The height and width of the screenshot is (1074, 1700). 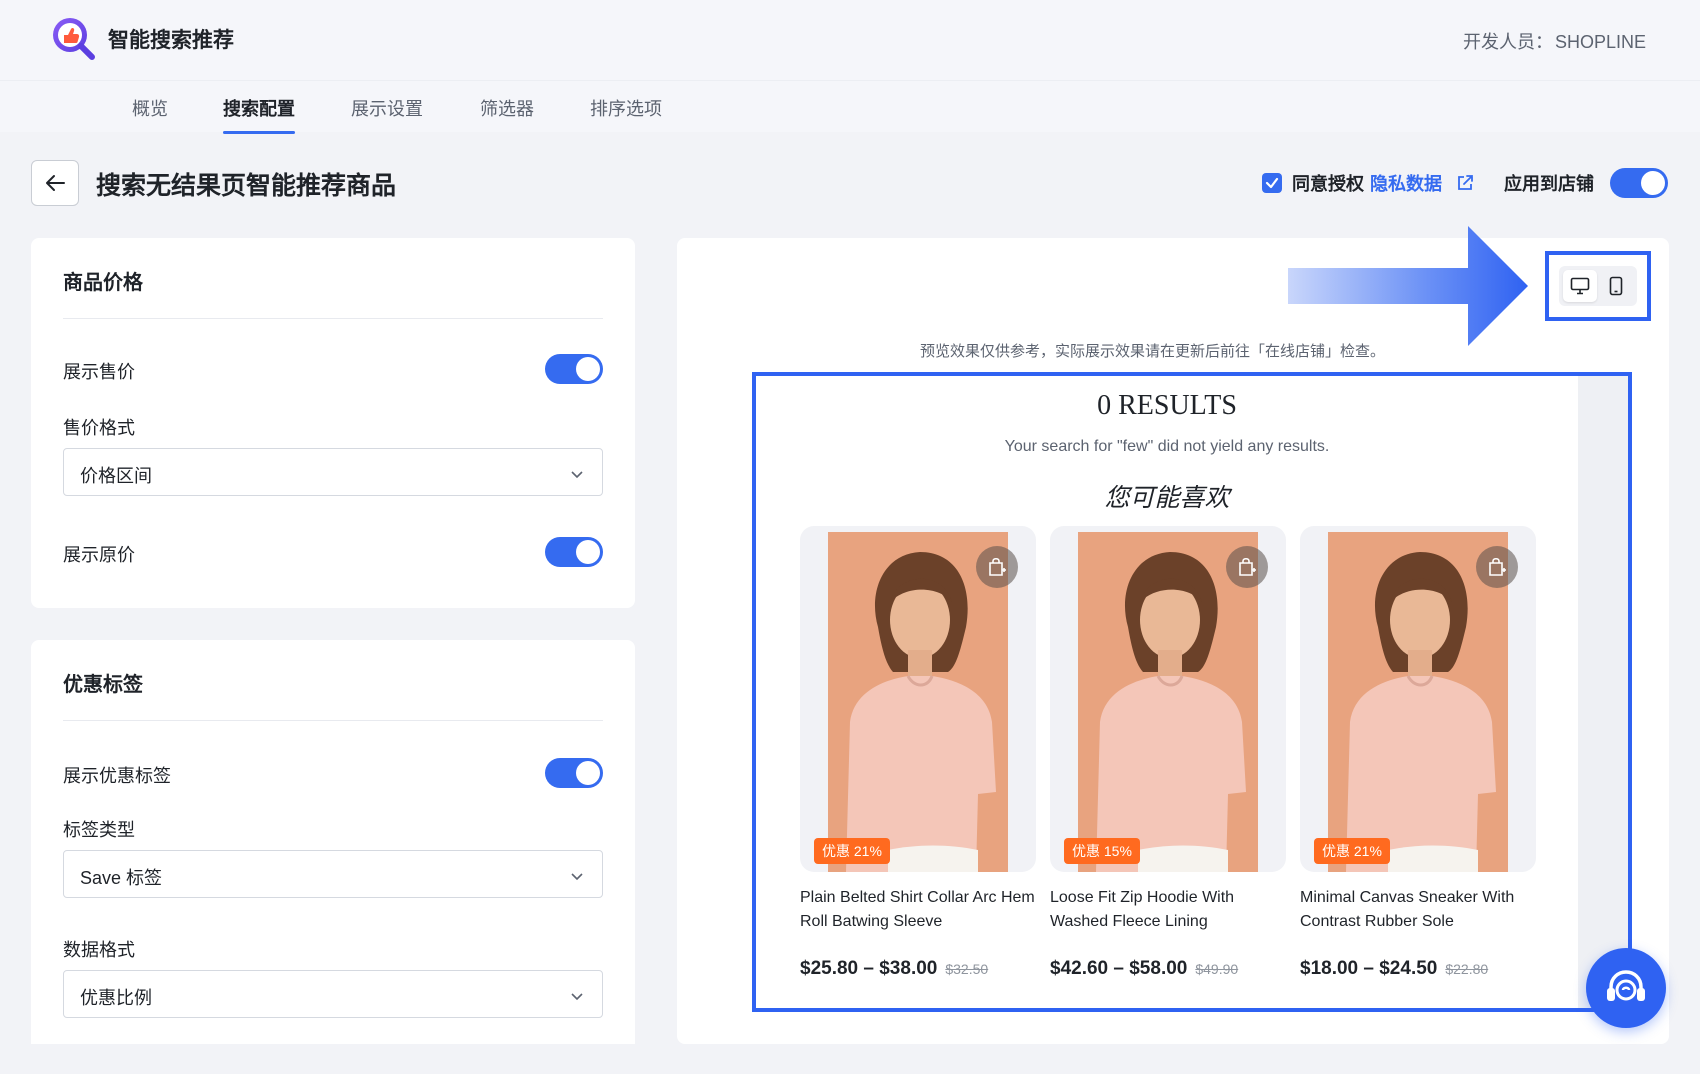 What do you see at coordinates (1102, 851) in the screenshot?
I see `discount-badge: 优惠 15%` at bounding box center [1102, 851].